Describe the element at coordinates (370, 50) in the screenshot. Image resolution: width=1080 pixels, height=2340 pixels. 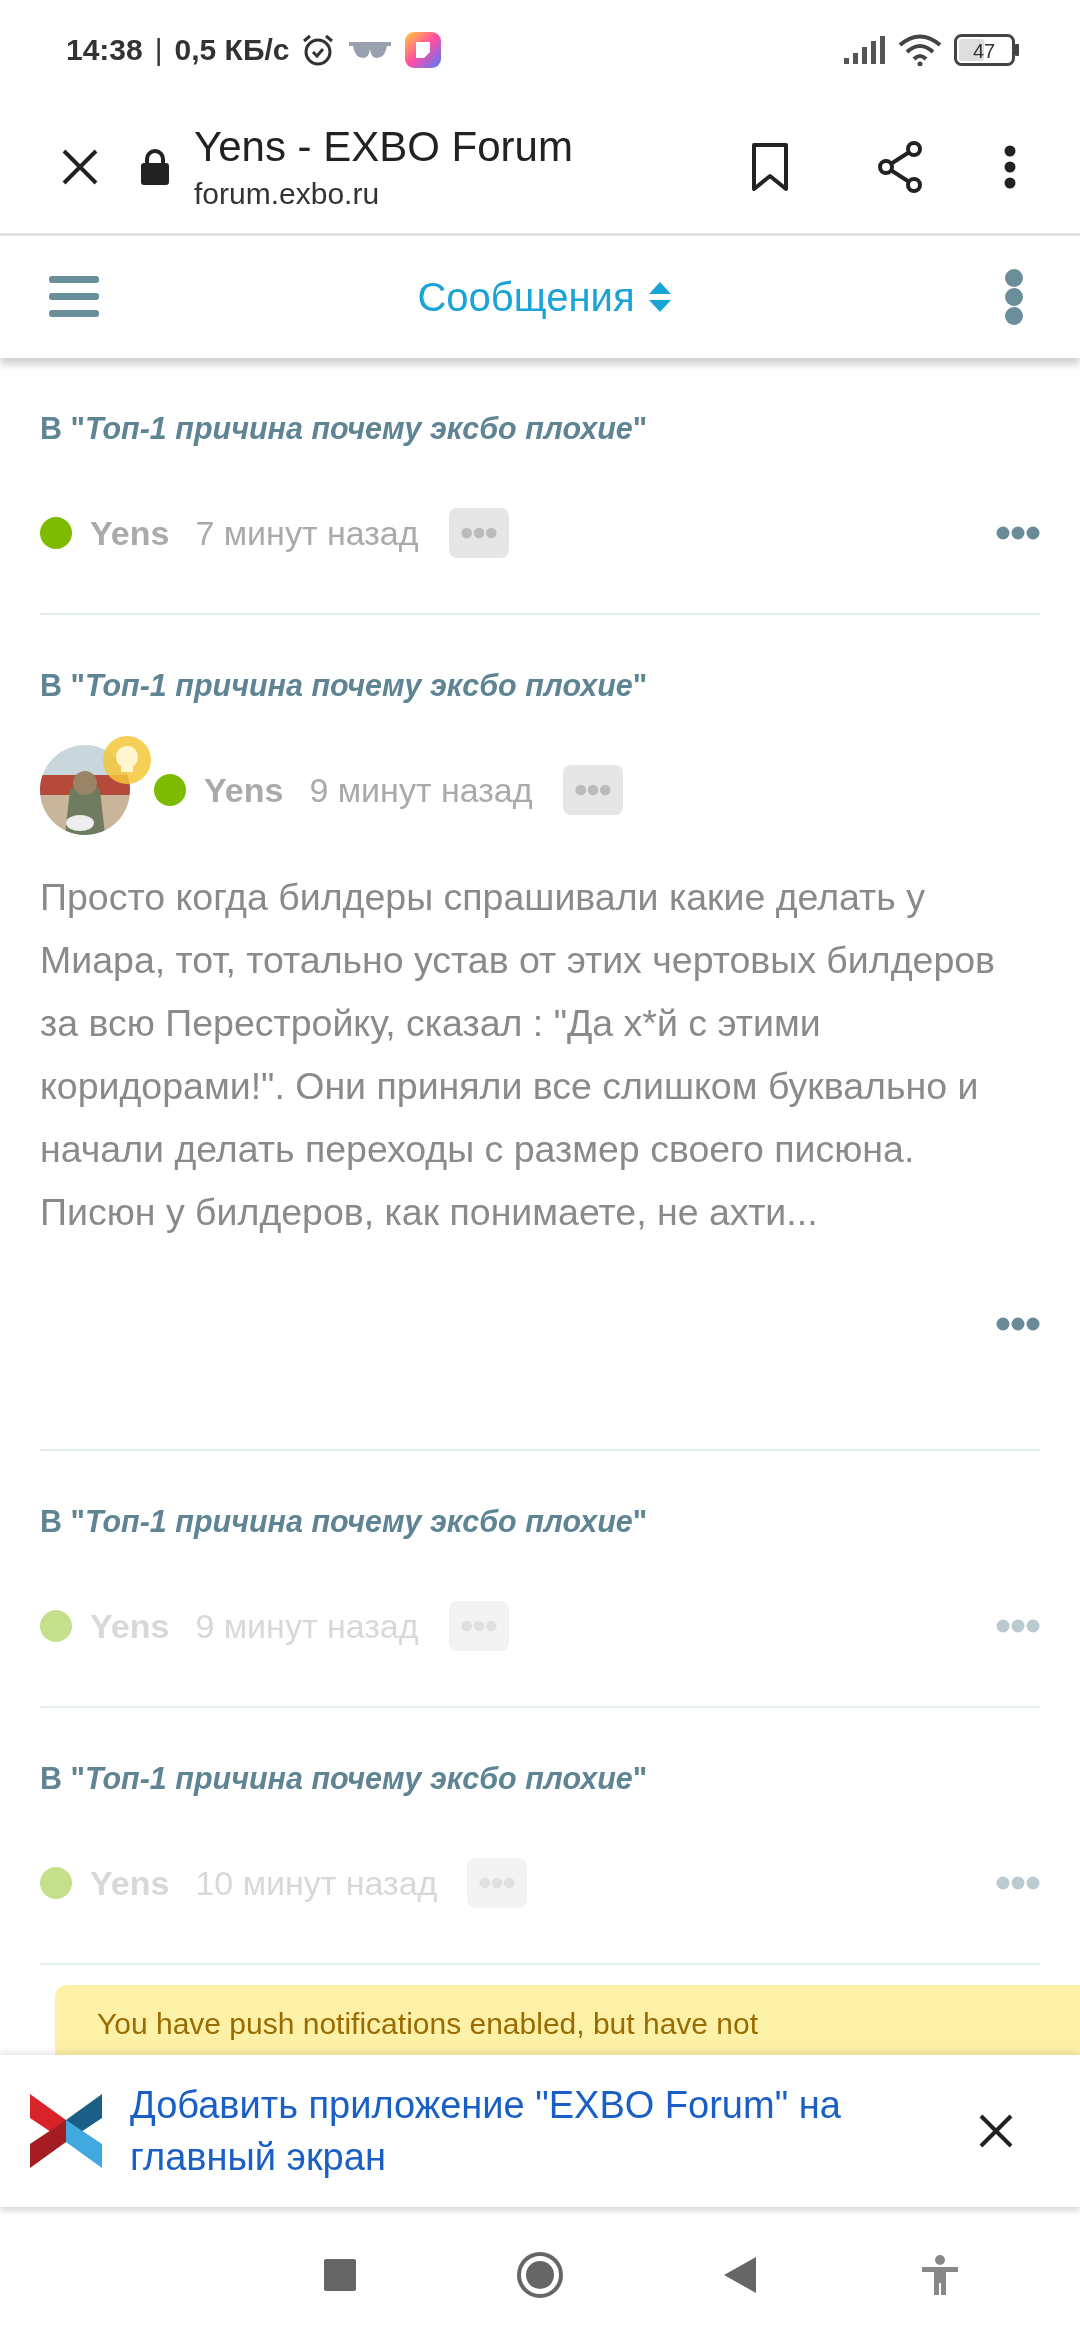
I see `sunglasses-icon` at that location.